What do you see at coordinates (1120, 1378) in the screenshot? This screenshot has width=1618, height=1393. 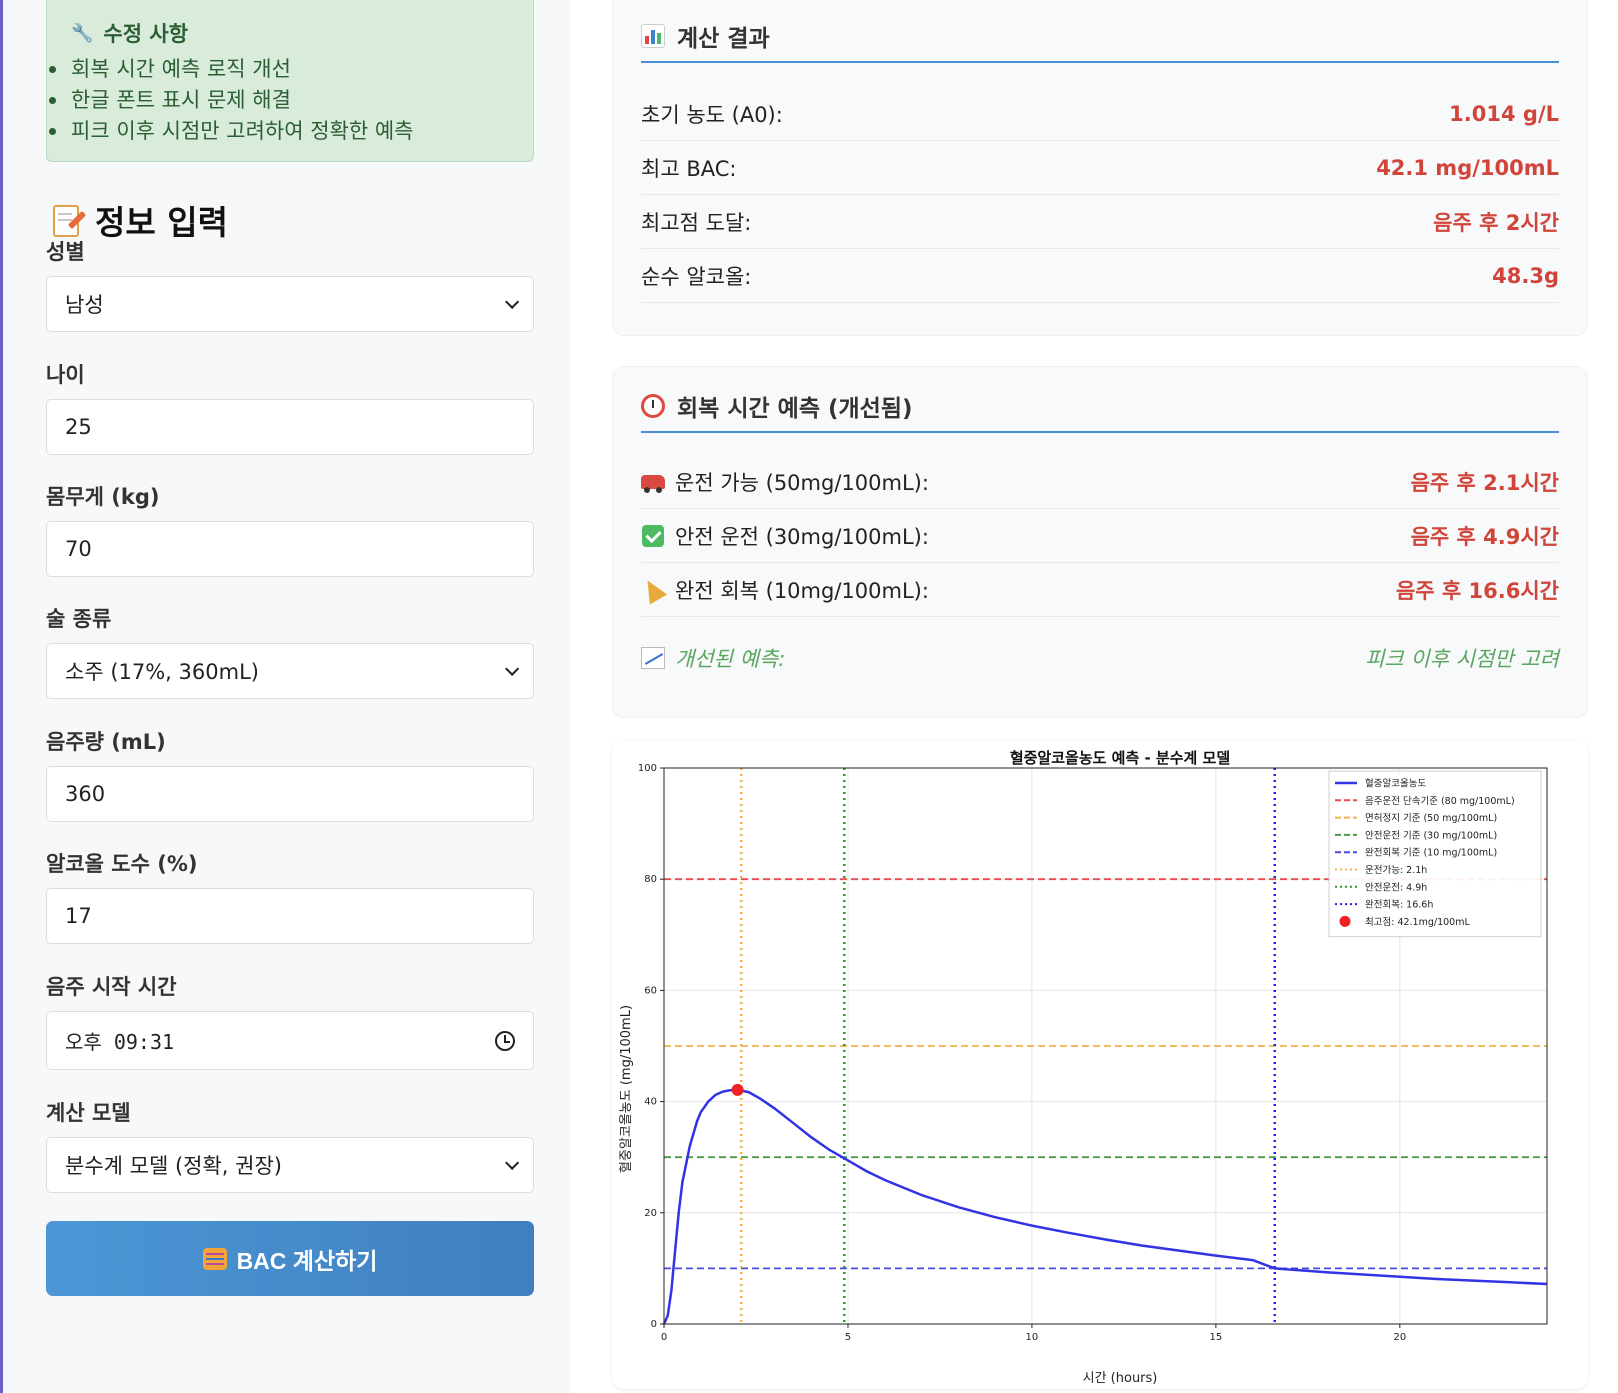 I see `x-axis-label: 시간 (hours)` at bounding box center [1120, 1378].